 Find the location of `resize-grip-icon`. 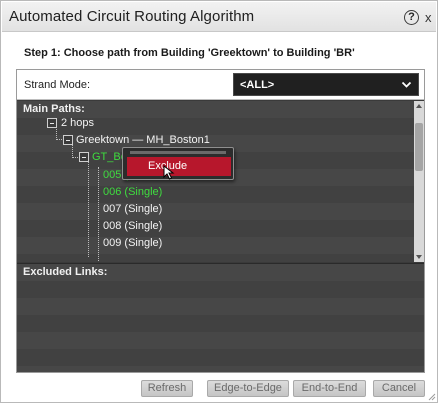

resize-grip-icon is located at coordinates (431, 396).